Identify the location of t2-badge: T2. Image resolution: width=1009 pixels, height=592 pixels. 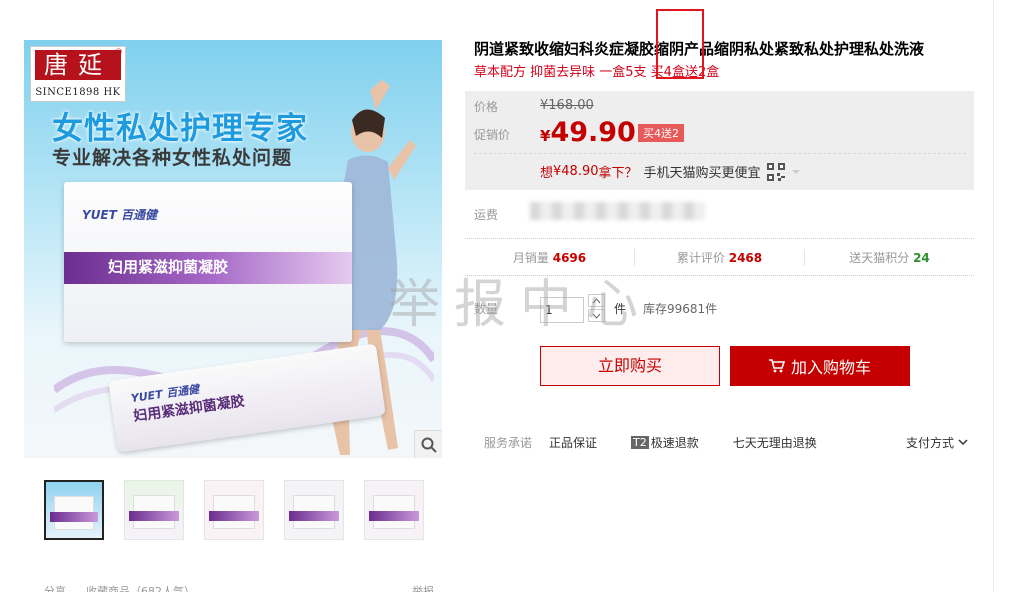
(640, 442).